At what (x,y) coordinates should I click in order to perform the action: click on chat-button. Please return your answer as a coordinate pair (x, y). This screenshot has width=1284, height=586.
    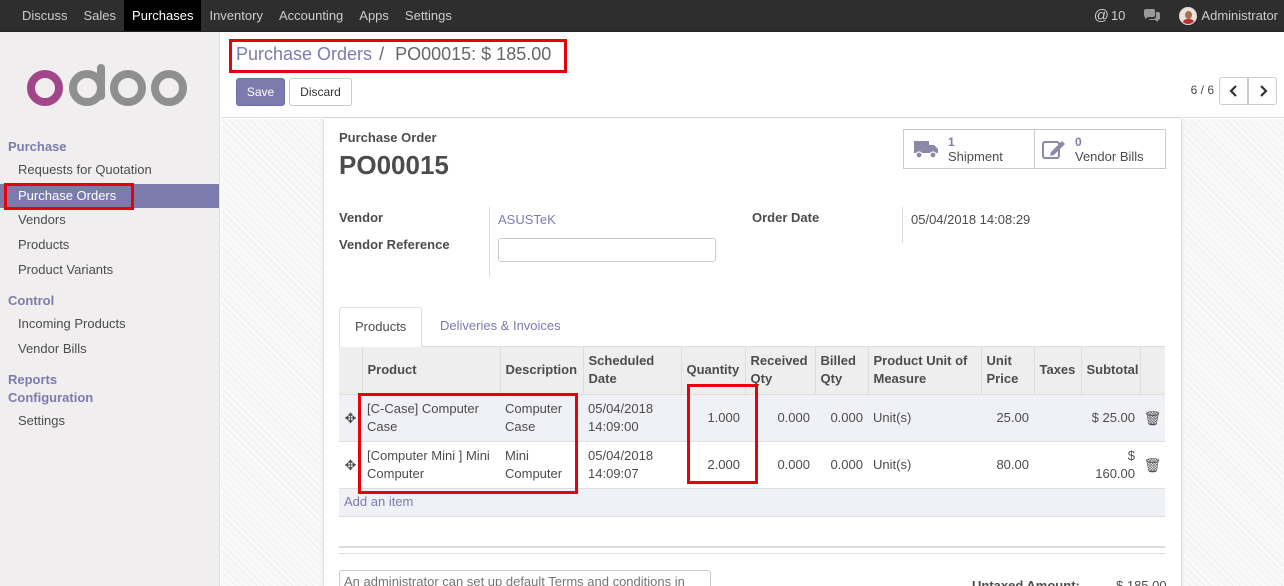
    Looking at the image, I should click on (1152, 15).